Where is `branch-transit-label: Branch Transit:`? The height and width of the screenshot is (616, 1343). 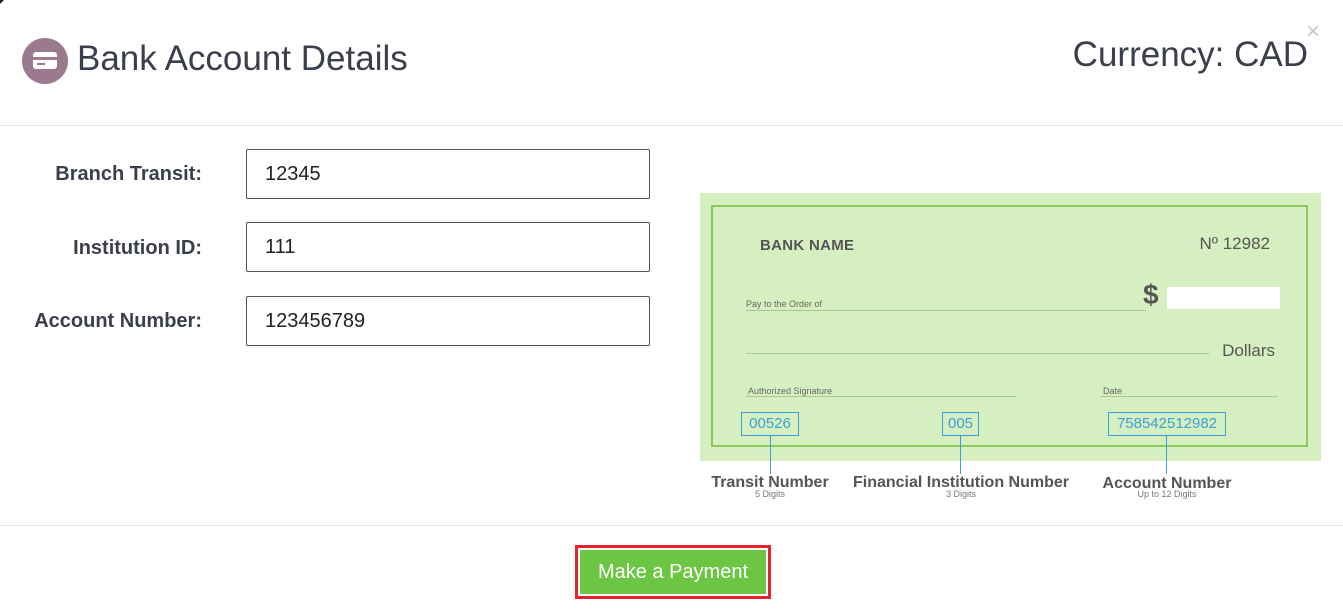
branch-transit-label: Branch Transit: is located at coordinates (128, 174).